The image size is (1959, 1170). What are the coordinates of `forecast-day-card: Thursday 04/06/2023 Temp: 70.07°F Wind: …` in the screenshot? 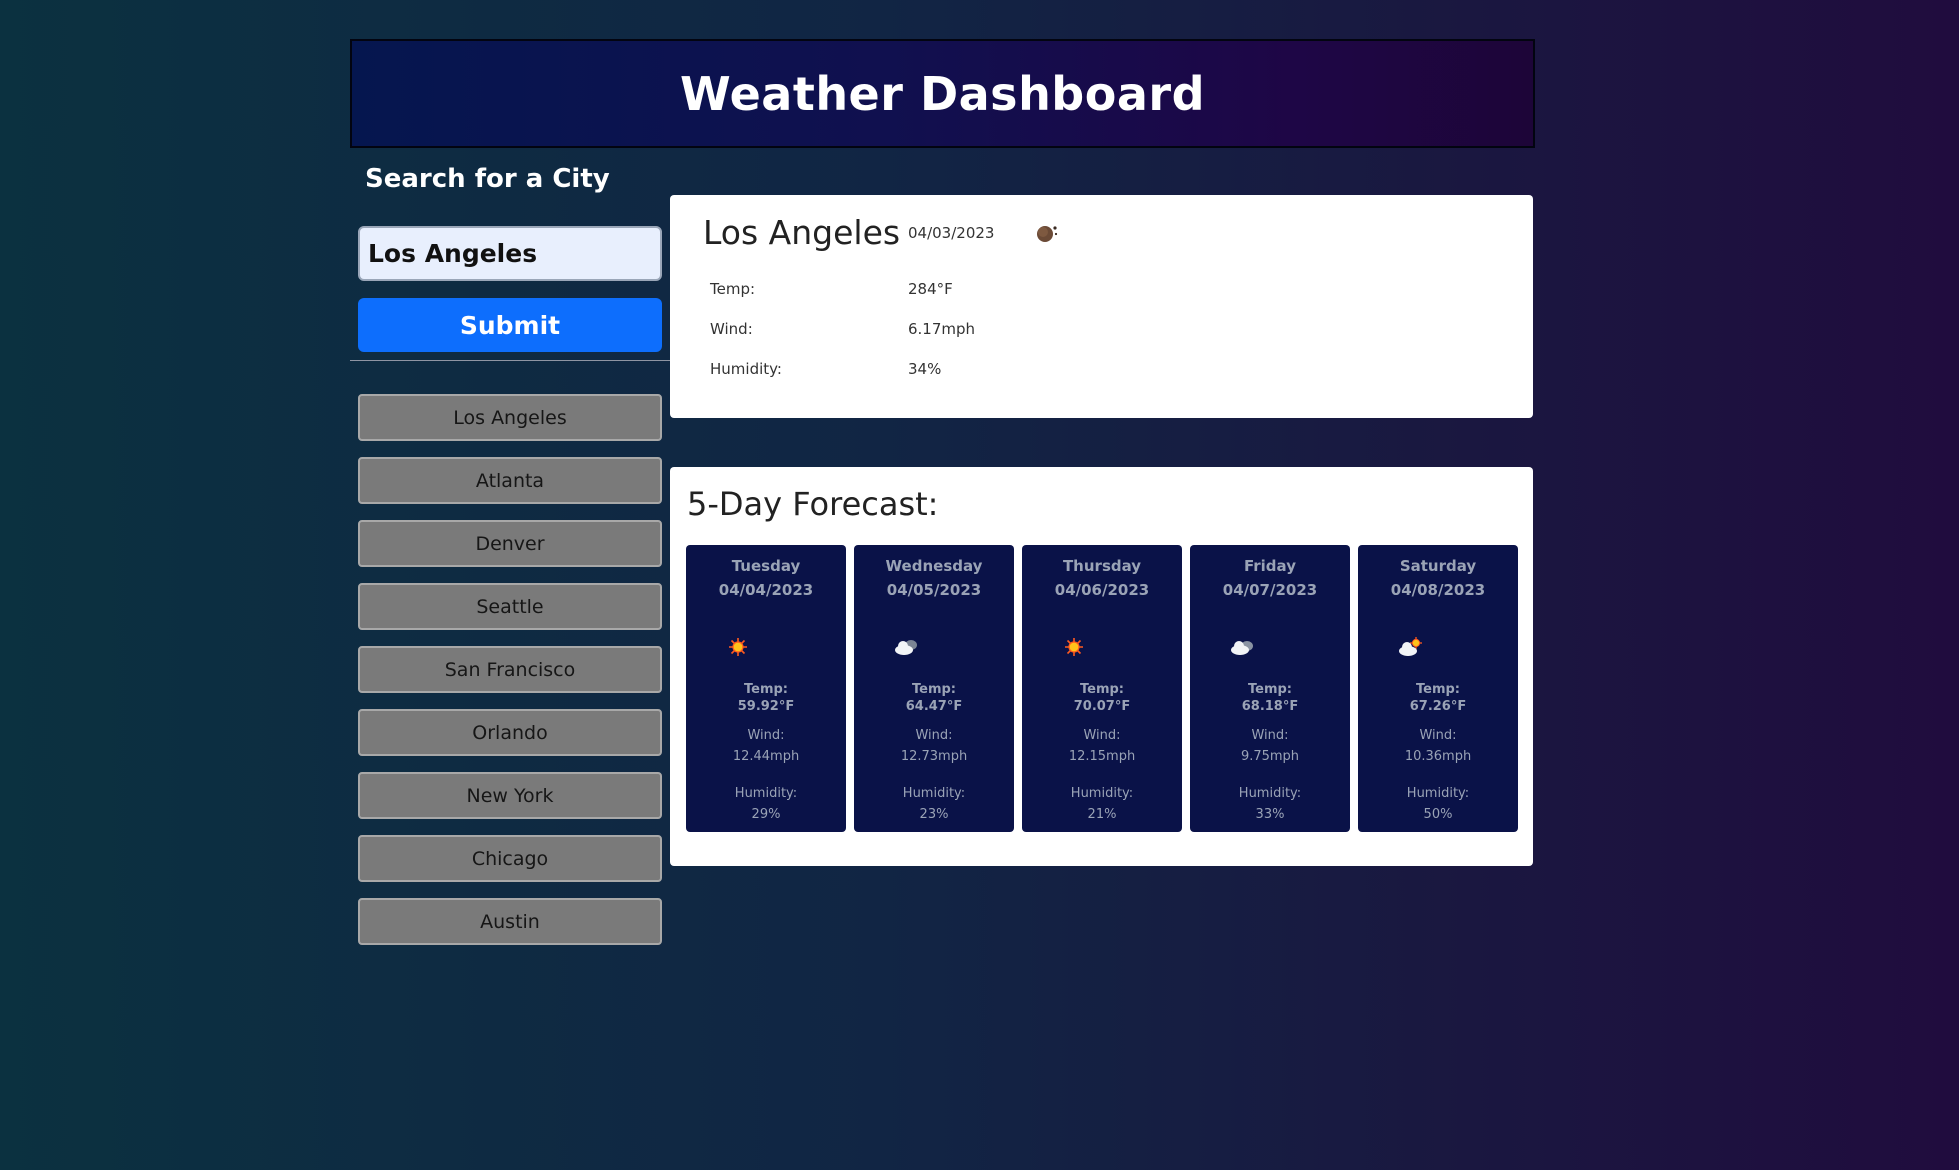 It's located at (1102, 688).